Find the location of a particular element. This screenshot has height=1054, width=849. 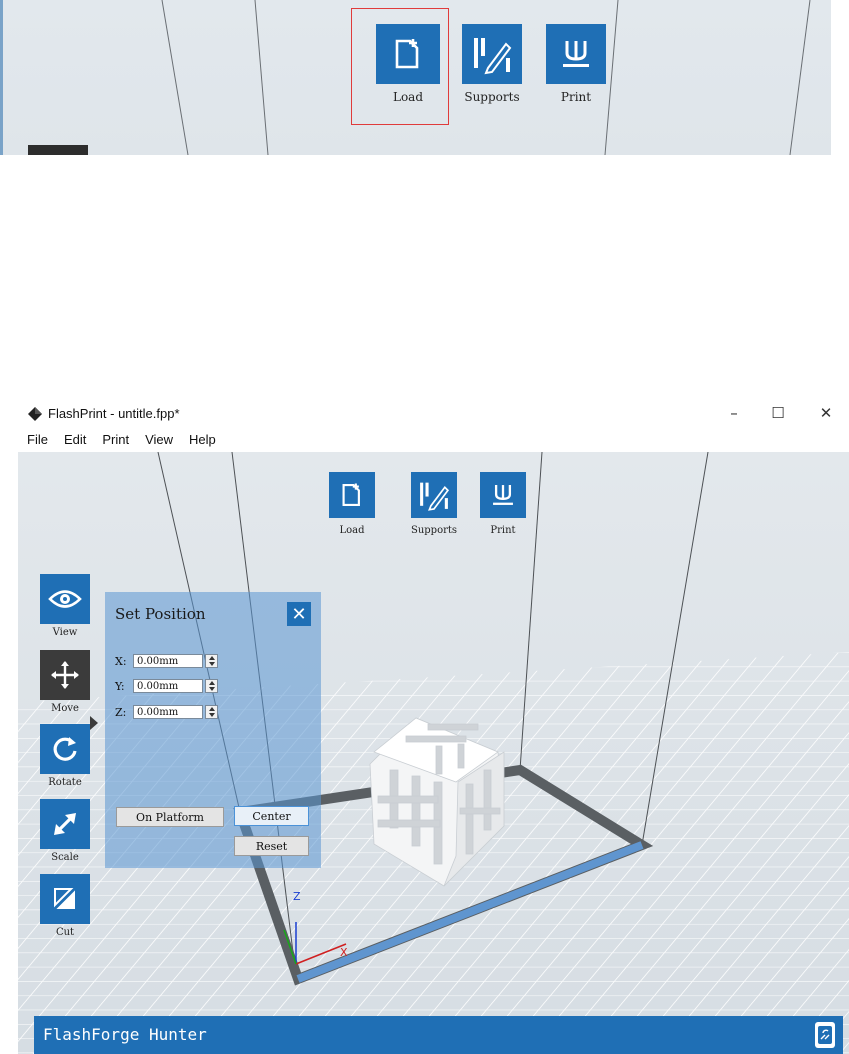

x-axis-label: X is located at coordinates (344, 952).